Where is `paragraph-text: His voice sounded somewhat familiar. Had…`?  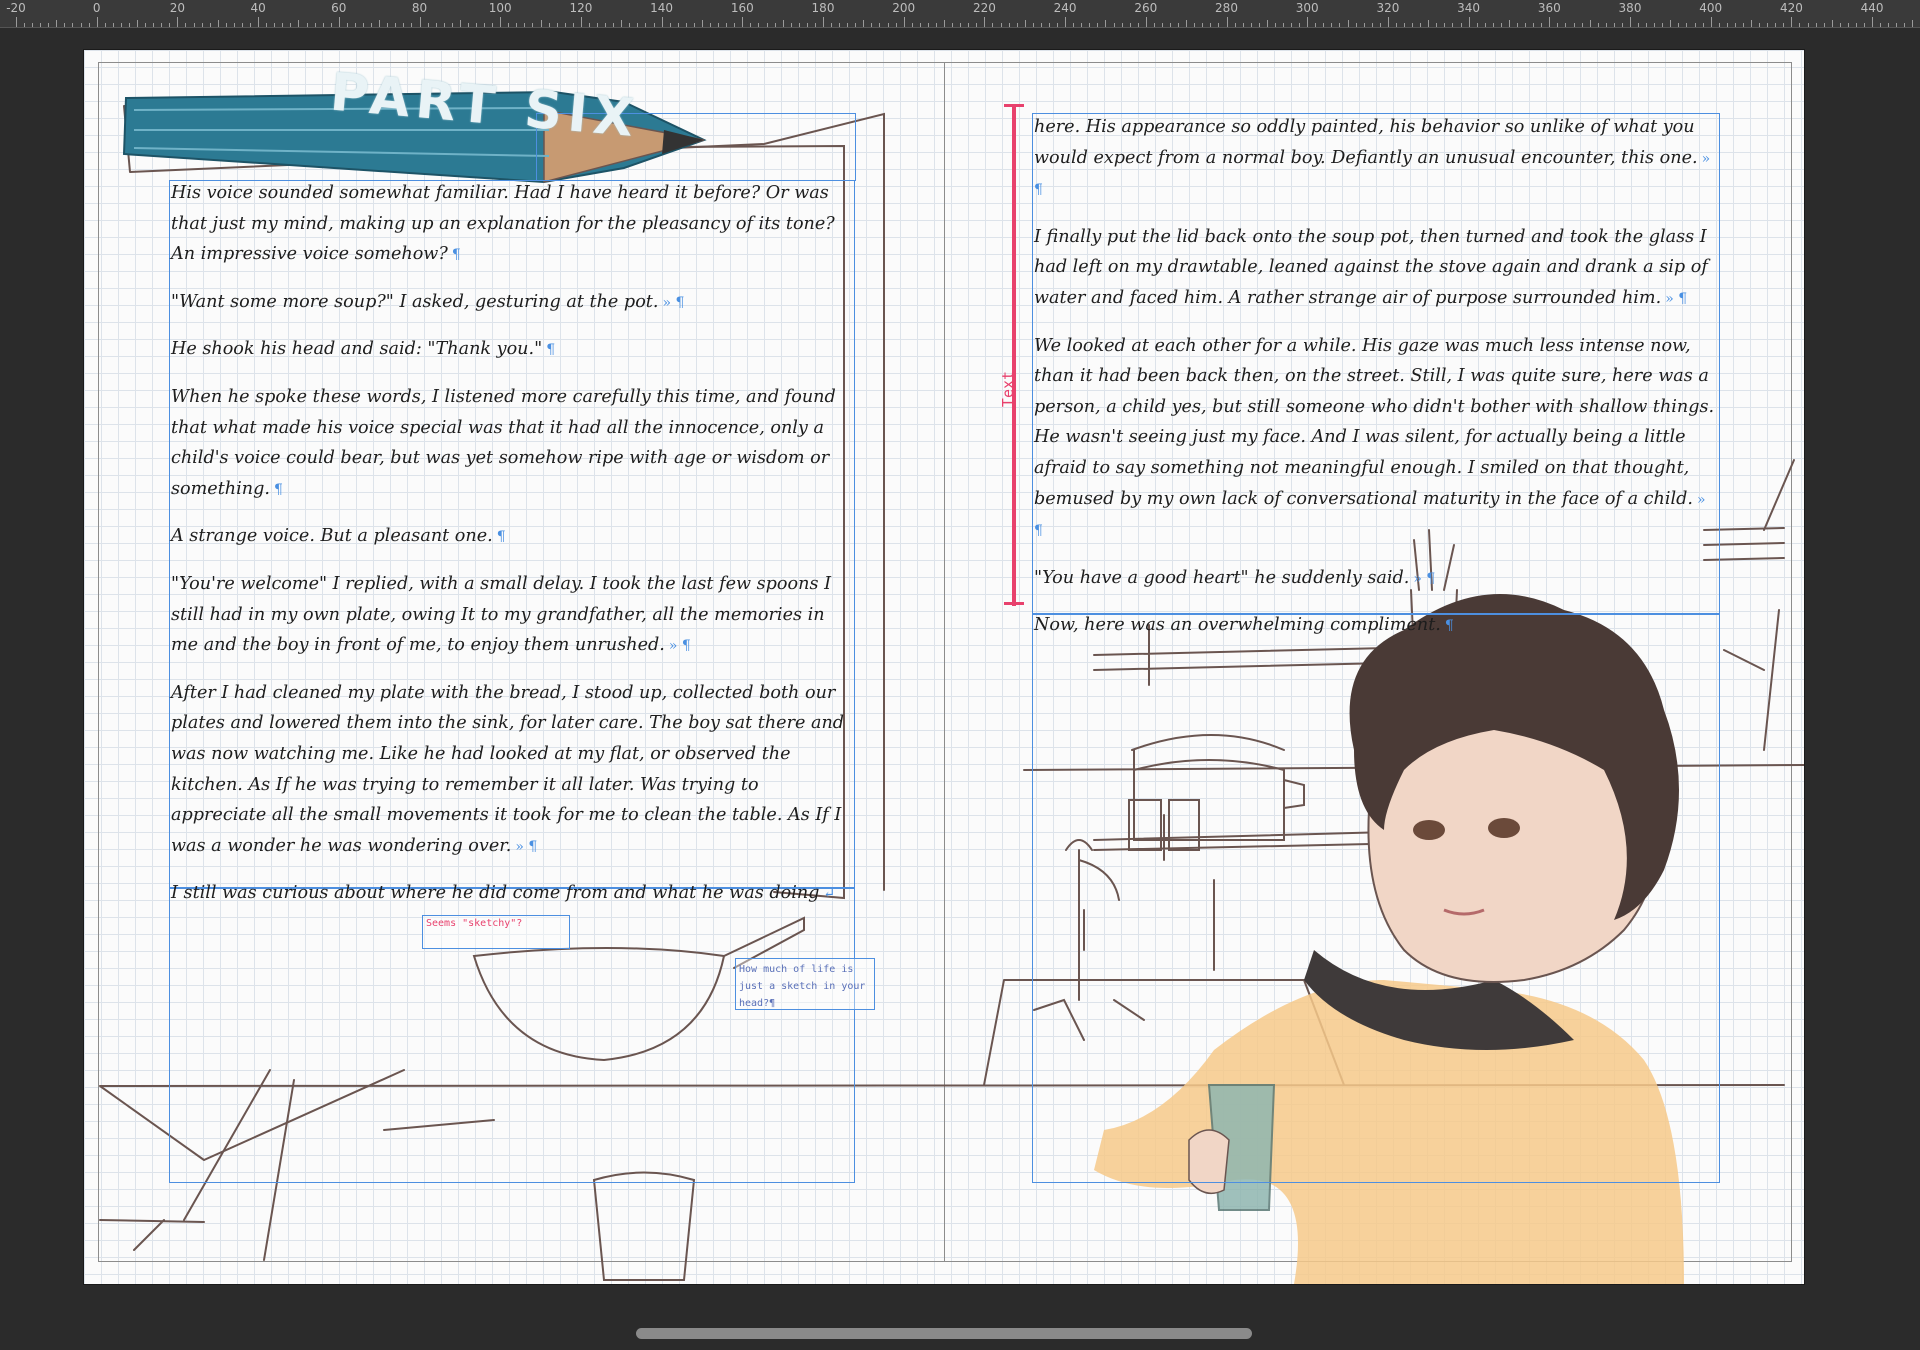
paragraph-text: His voice sounded somewhat familiar. Had… is located at coordinates (503, 224).